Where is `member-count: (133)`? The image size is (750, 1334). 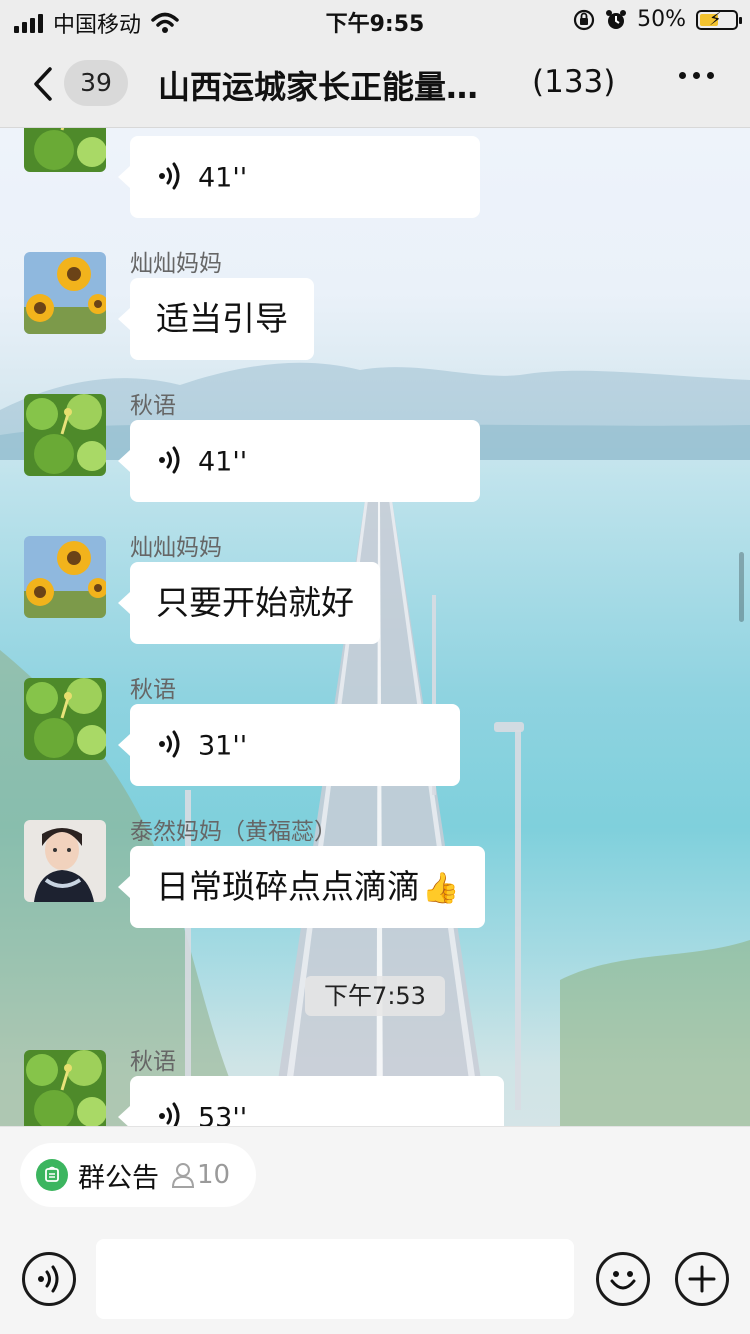
member-count: (133) is located at coordinates (574, 82).